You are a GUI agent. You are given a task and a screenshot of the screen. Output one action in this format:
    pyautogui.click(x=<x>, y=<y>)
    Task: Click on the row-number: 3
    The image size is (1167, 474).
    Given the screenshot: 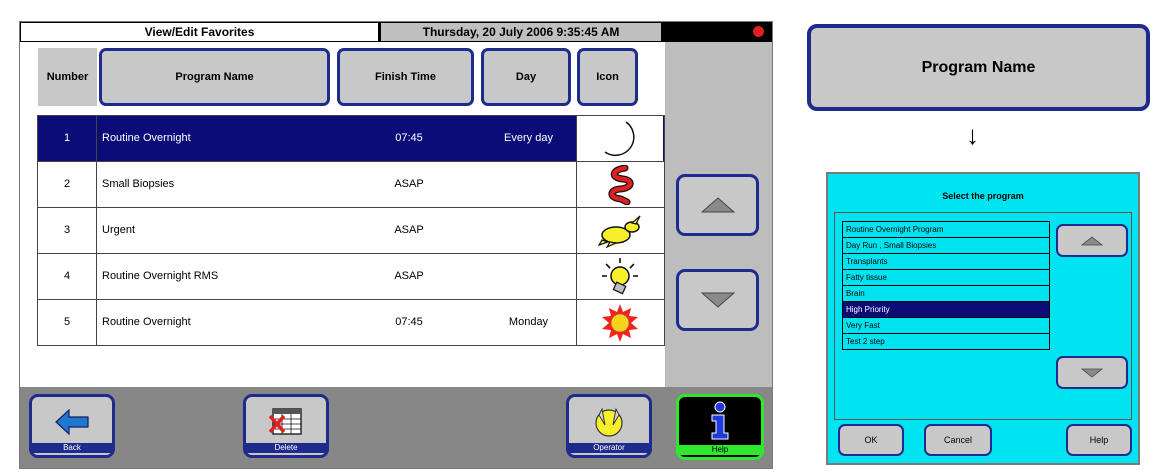 What is the action you would take?
    pyautogui.click(x=67, y=230)
    